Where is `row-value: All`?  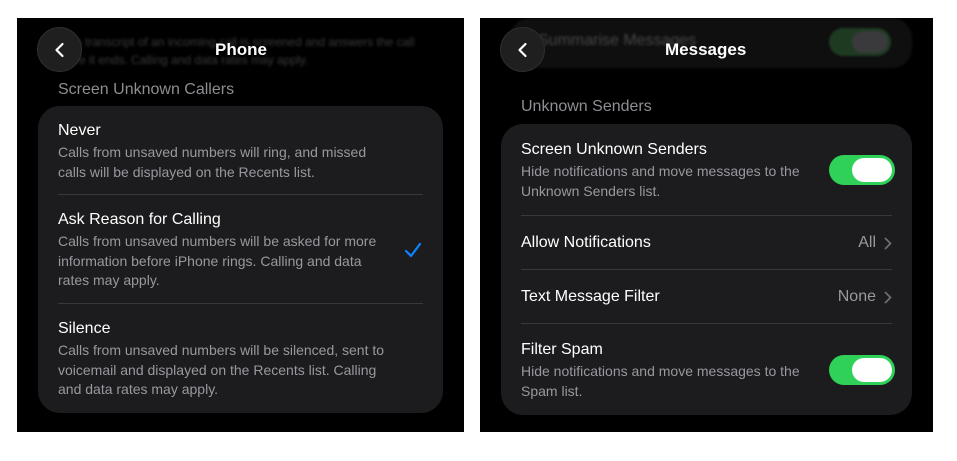
row-value: All is located at coordinates (875, 243).